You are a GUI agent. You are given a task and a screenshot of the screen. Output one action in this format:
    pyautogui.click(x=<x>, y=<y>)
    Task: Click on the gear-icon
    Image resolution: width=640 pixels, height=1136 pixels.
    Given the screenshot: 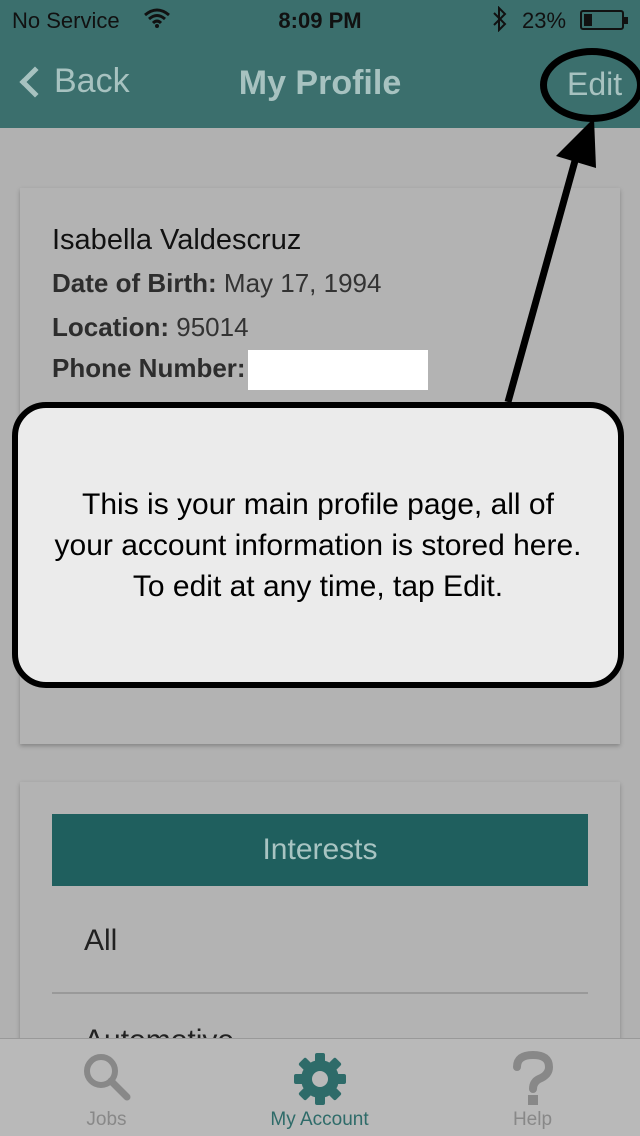 What is the action you would take?
    pyautogui.click(x=319, y=1079)
    